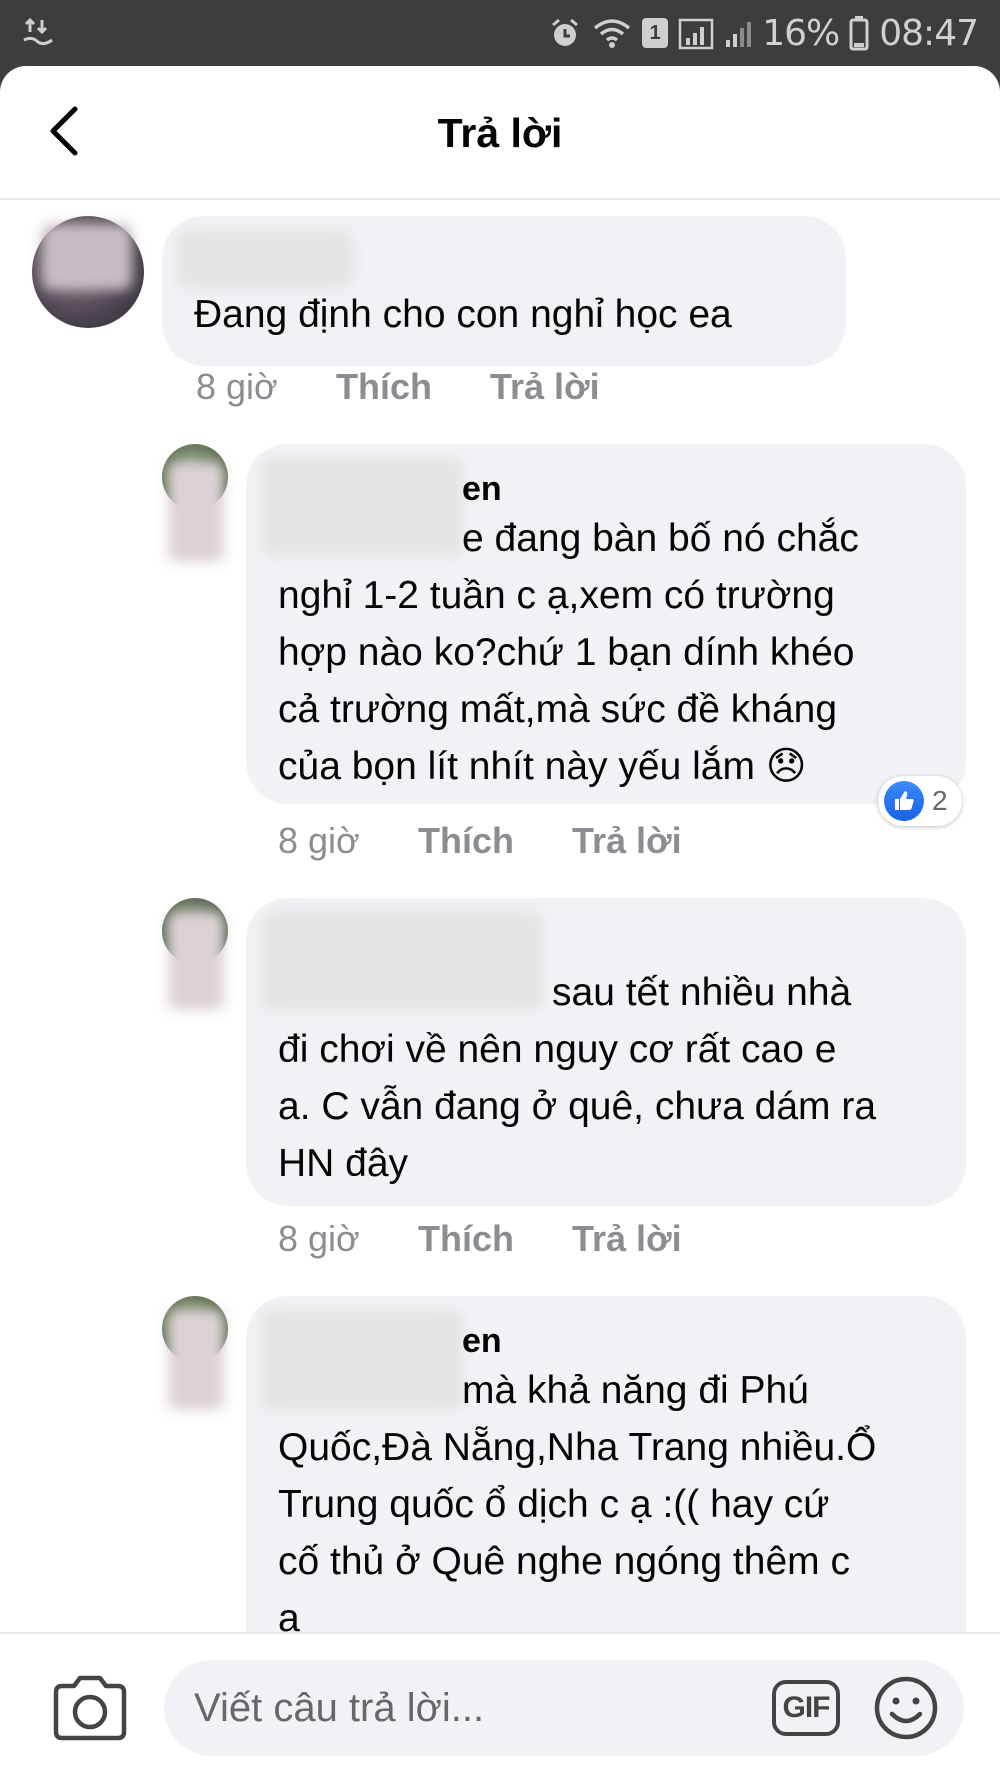 This screenshot has height=1778, width=1000. Describe the element at coordinates (474, 1708) in the screenshot. I see `reply-input` at that location.